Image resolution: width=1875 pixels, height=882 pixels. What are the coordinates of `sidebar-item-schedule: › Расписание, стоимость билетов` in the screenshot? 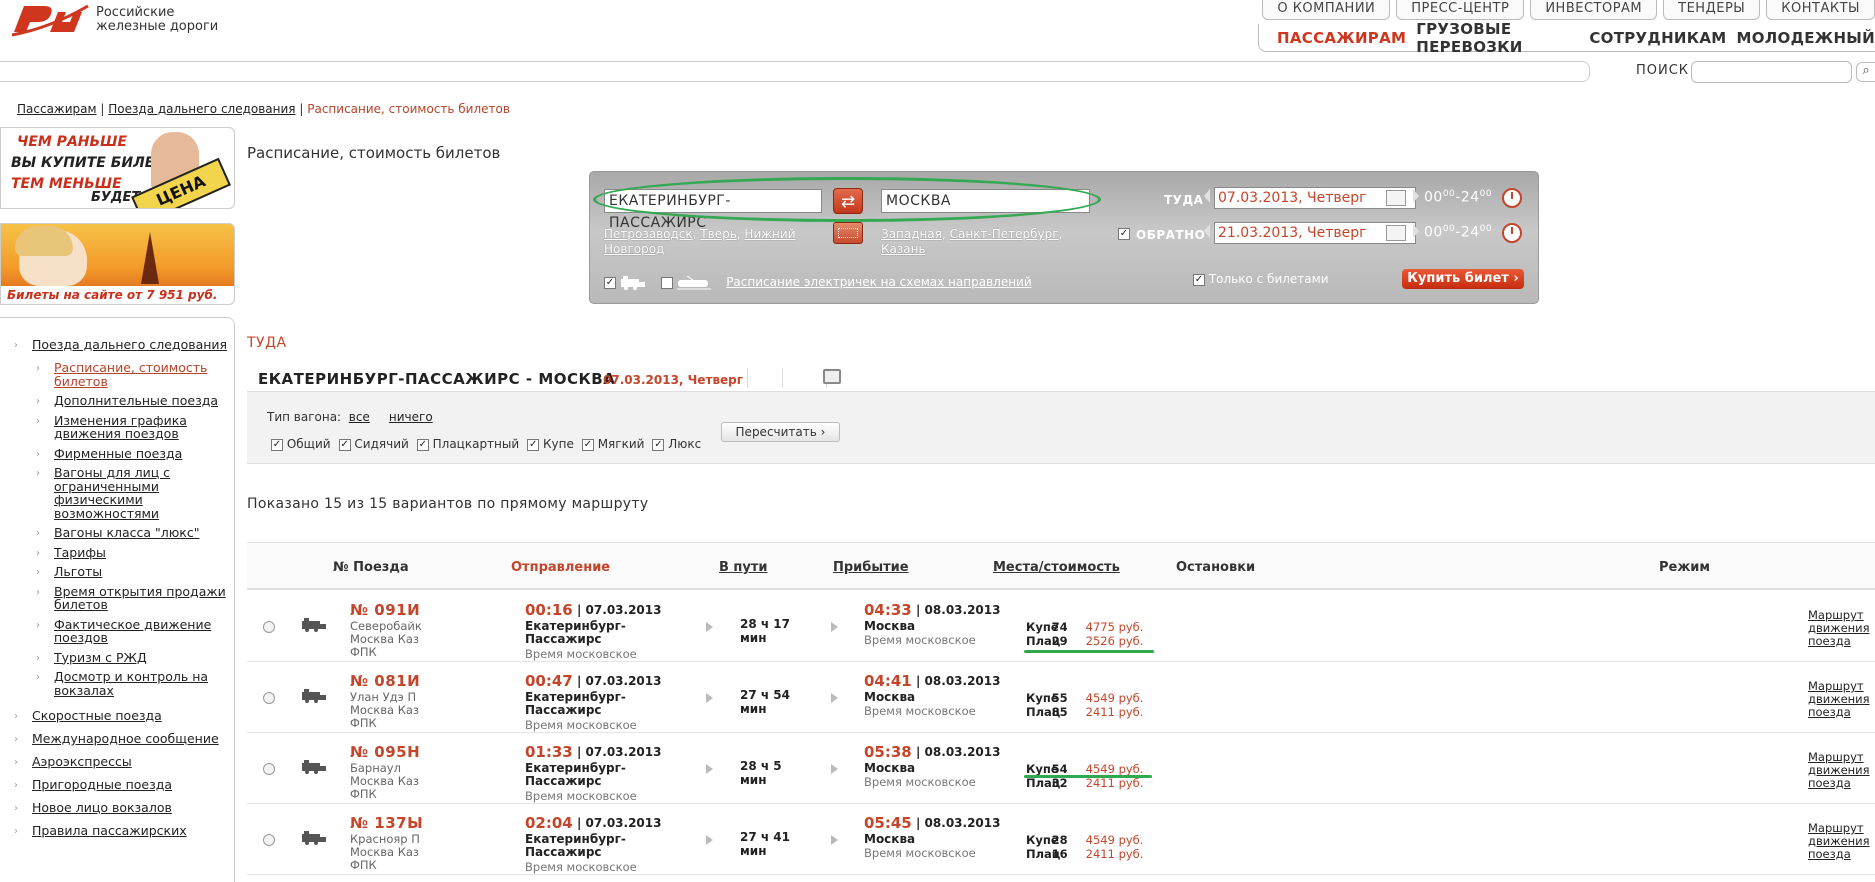 It's located at (121, 374).